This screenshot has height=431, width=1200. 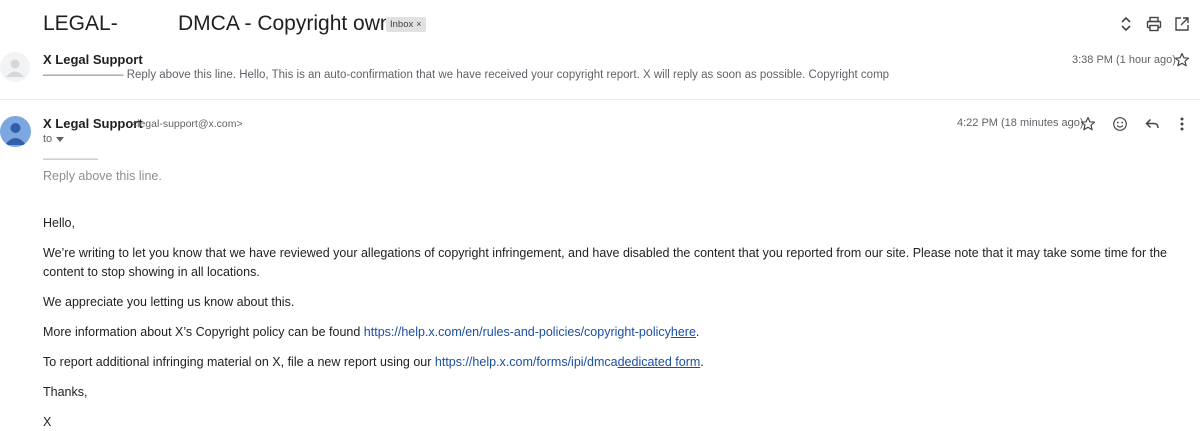 I want to click on sender-name: X Legal Support, so click(x=93, y=123).